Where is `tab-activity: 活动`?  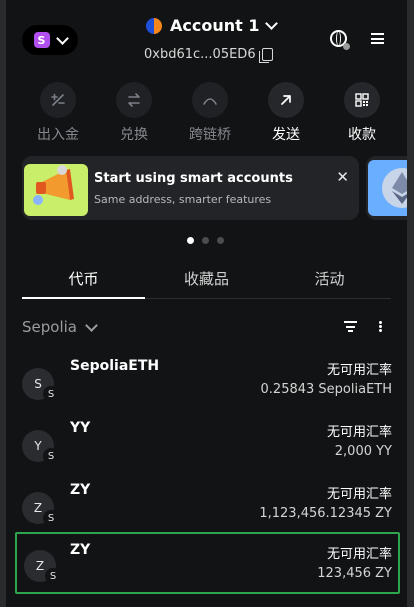
tab-activity: 活动 is located at coordinates (329, 282).